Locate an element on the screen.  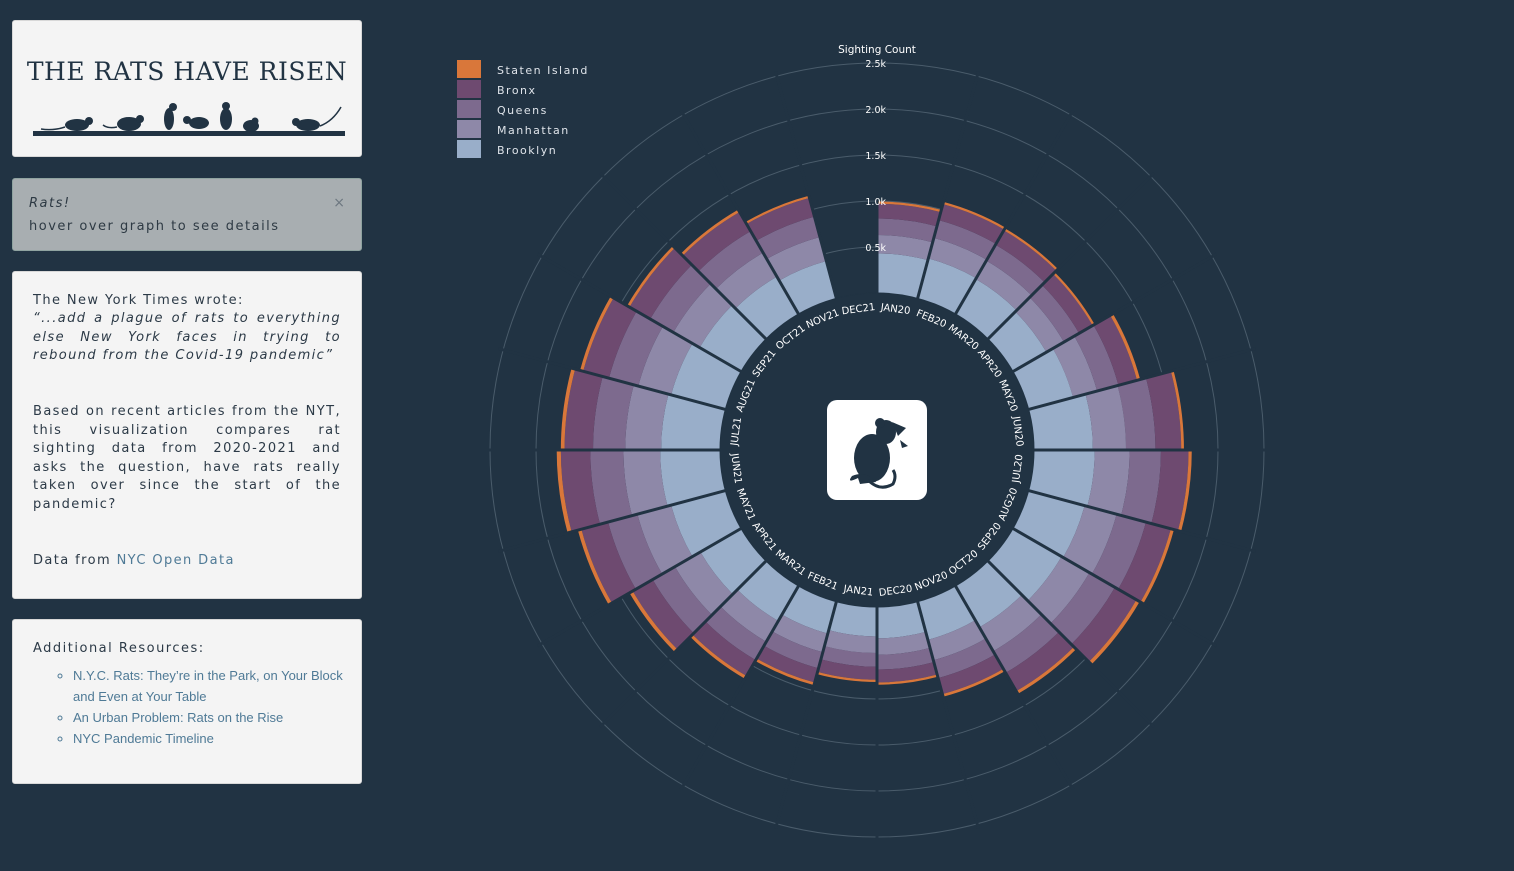
radial-tick-label: 2.5k is located at coordinates (875, 64).